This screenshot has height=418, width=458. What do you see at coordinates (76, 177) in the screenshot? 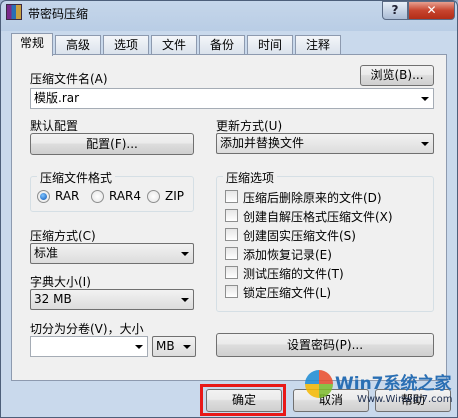
I see `format-group-title: 压缩文件格式` at bounding box center [76, 177].